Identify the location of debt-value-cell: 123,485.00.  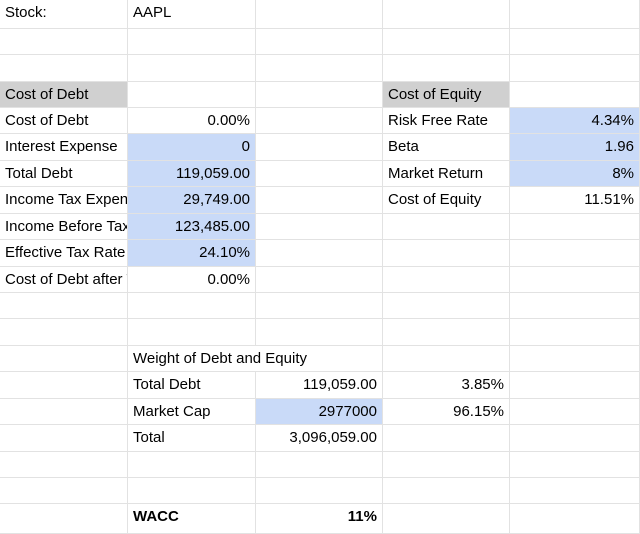
(192, 227).